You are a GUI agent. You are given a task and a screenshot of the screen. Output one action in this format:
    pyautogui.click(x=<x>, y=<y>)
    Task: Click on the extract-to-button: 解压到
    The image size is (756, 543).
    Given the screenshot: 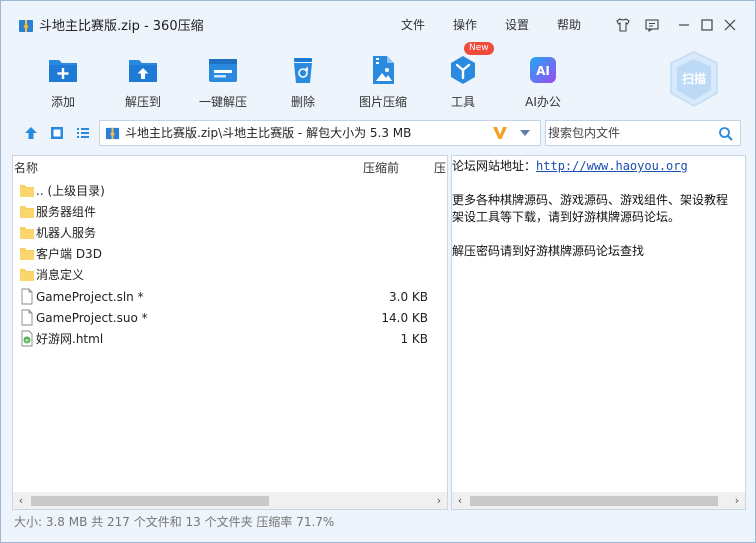 What is the action you would take?
    pyautogui.click(x=143, y=79)
    